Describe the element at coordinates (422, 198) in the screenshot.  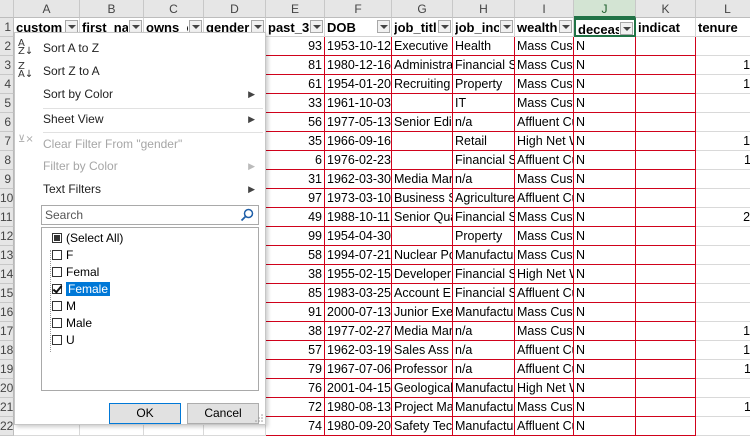
I see `table-cell: Business S` at that location.